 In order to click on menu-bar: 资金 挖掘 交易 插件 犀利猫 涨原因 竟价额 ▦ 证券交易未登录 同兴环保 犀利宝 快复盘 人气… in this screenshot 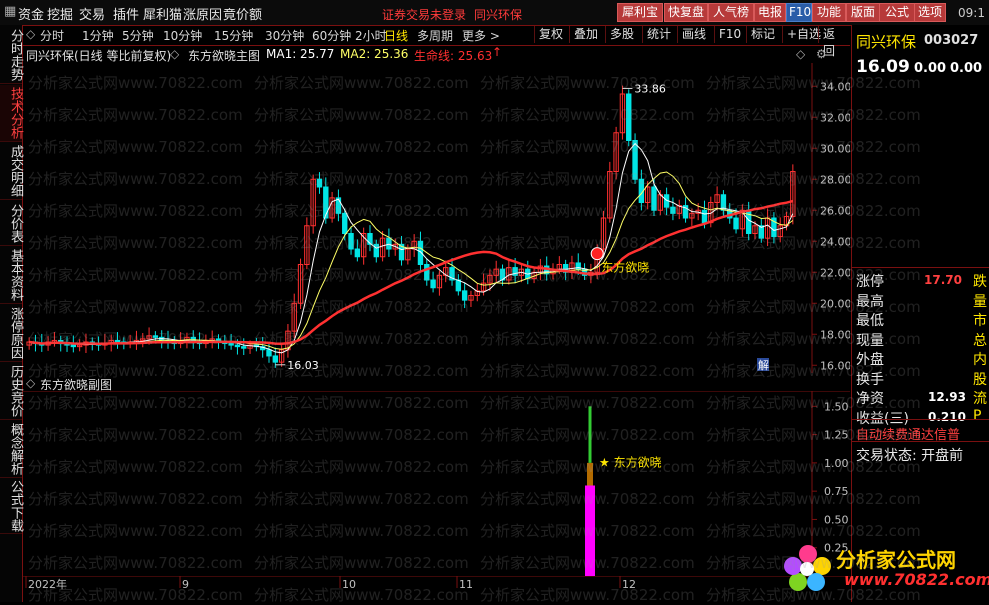, I will do `click(494, 13)`.